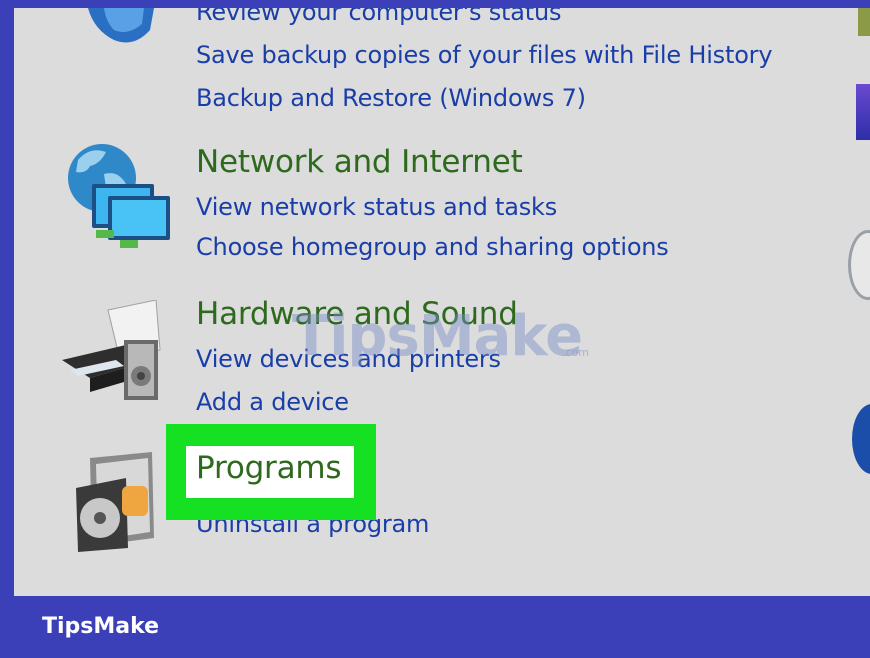  Describe the element at coordinates (119, 196) in the screenshot. I see `network-icon` at that location.